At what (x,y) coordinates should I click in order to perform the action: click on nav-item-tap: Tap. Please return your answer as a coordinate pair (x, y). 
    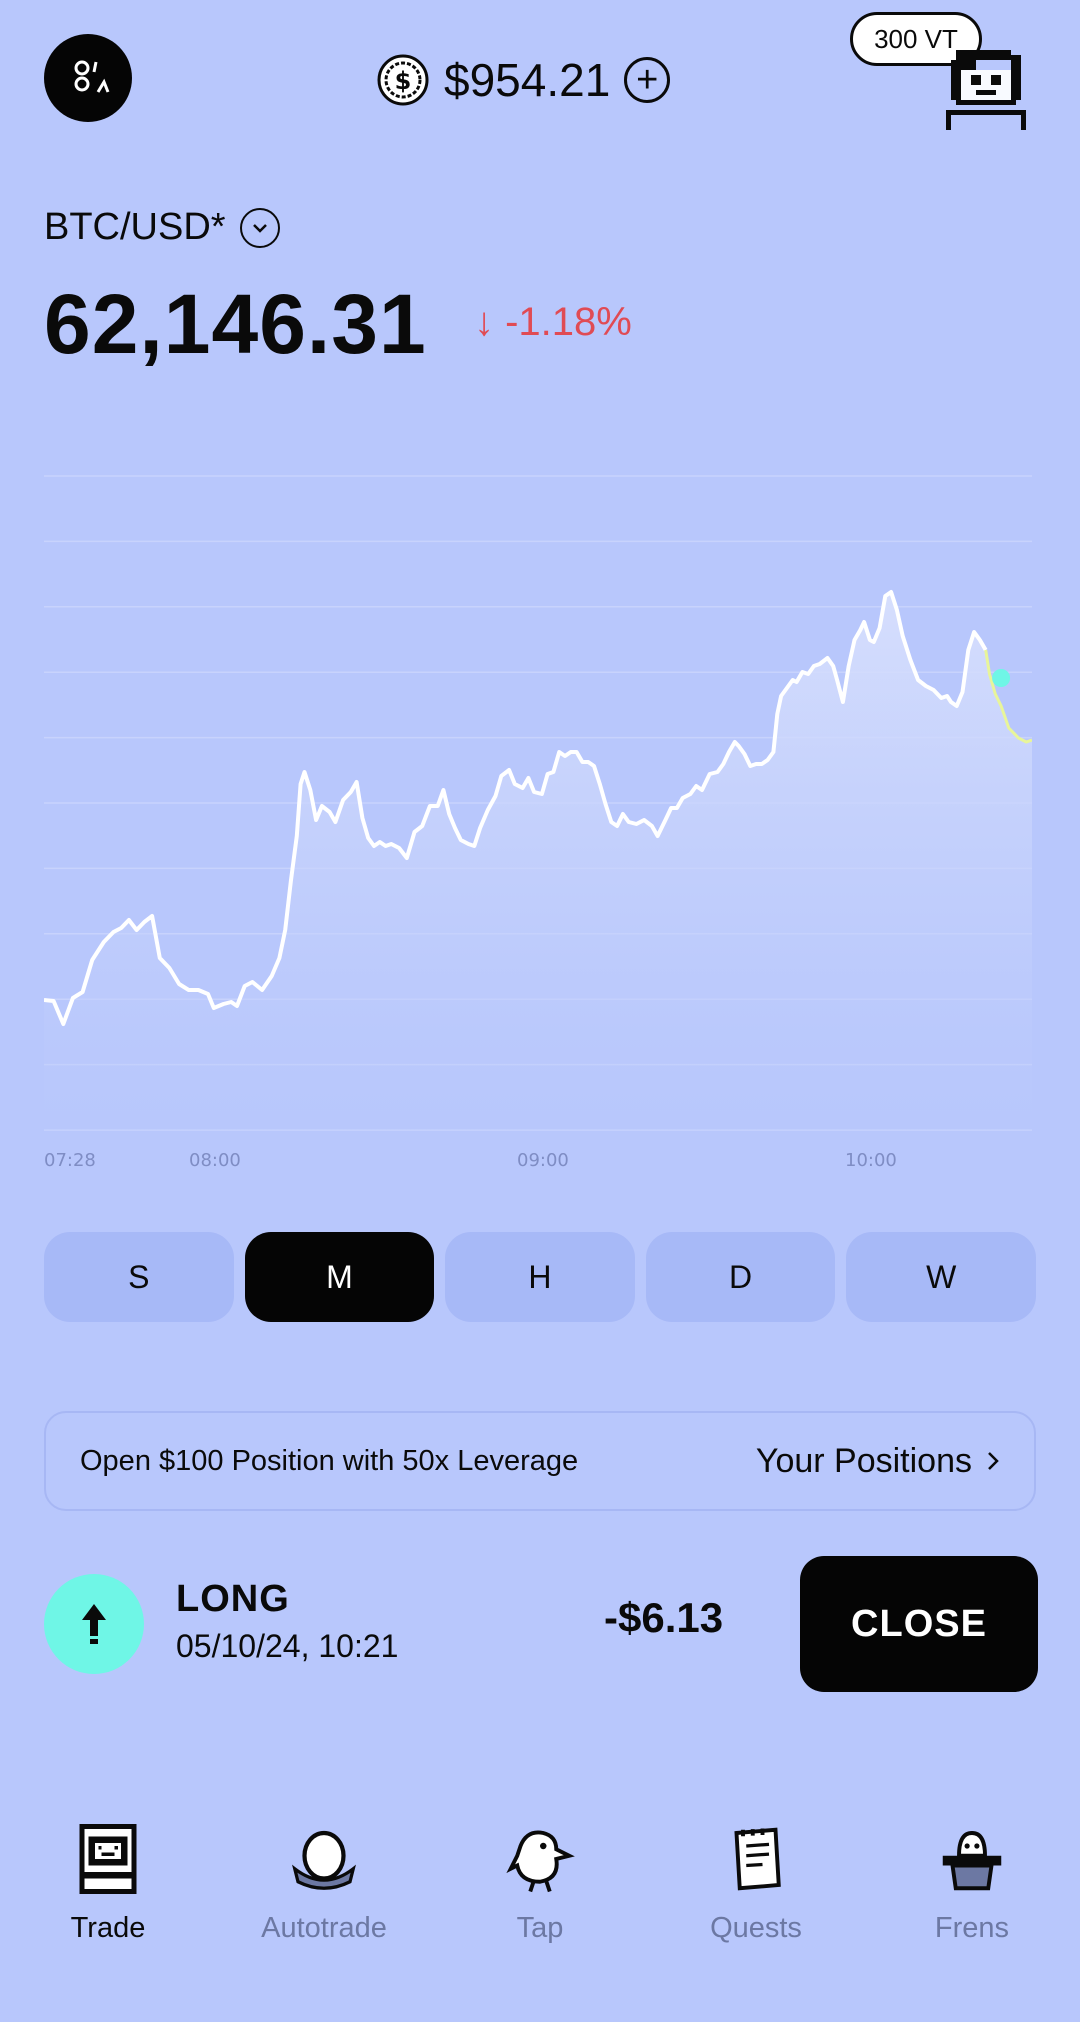
    Looking at the image, I should click on (540, 1920).